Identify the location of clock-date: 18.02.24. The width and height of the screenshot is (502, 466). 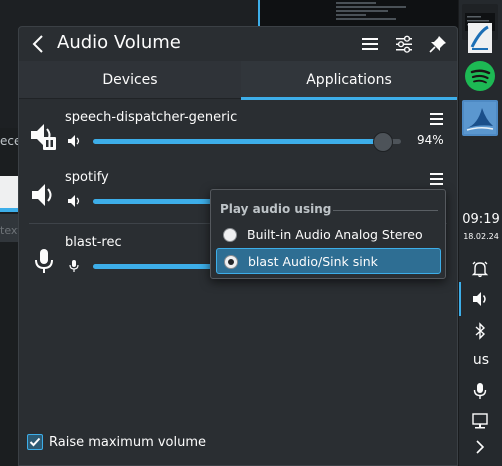
(480, 236).